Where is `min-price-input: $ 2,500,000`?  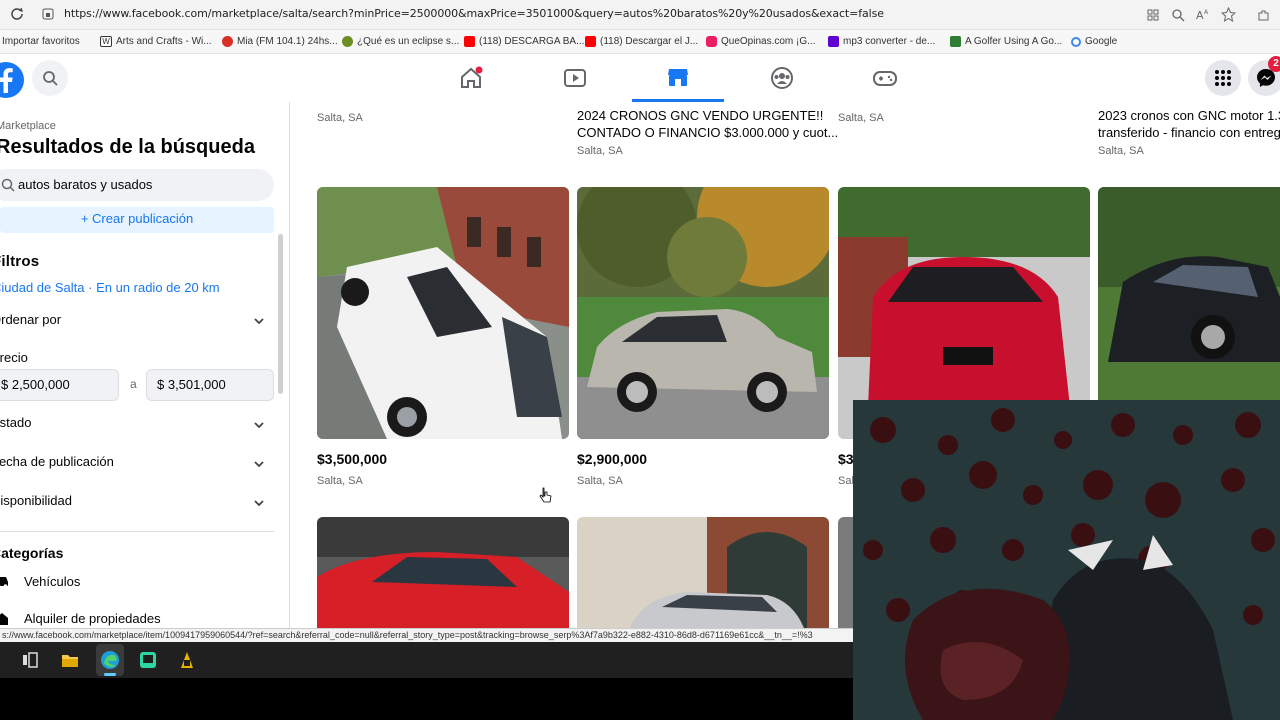 min-price-input: $ 2,500,000 is located at coordinates (59, 385).